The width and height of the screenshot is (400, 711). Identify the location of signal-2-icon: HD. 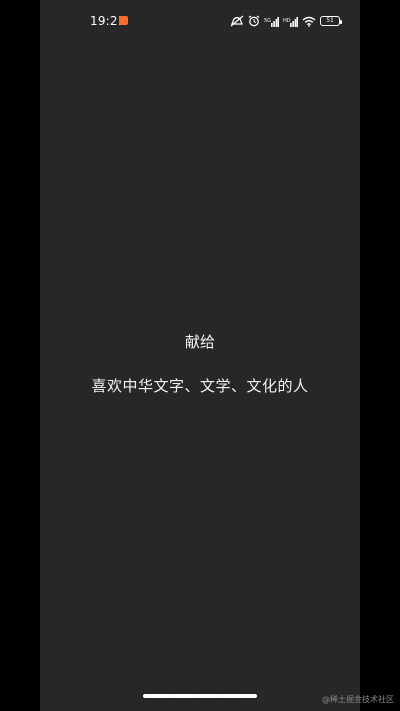
(290, 21).